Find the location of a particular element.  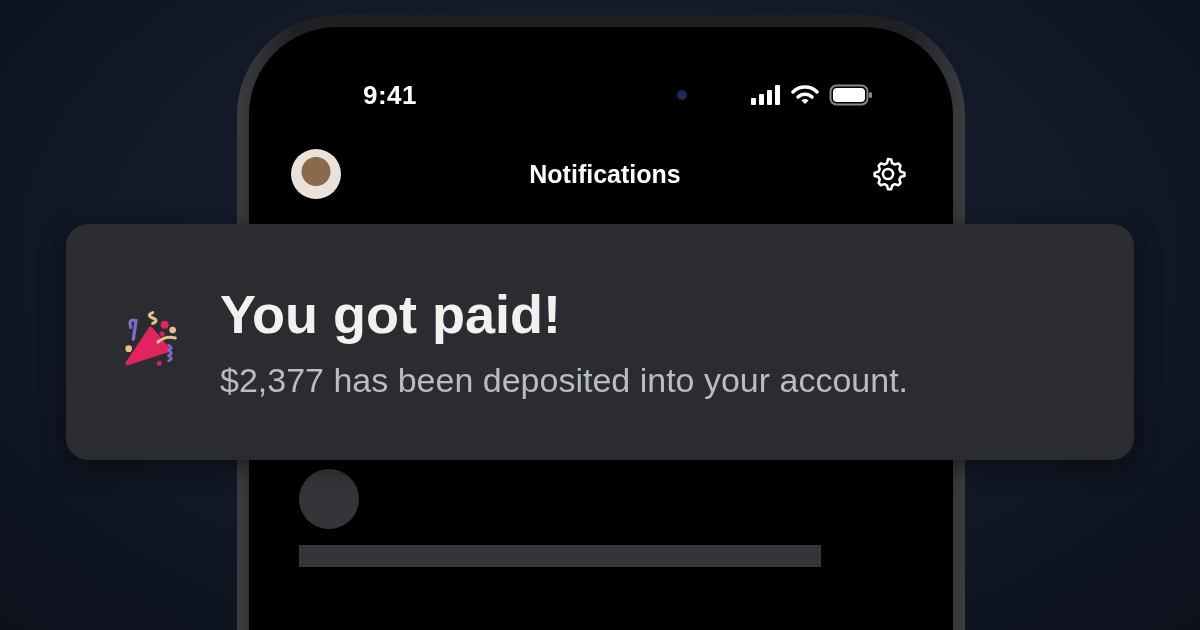

status-time: 9:41 is located at coordinates (389, 95).